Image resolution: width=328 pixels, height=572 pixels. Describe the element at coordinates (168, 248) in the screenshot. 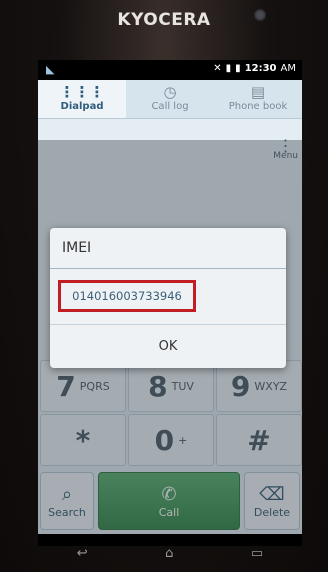

I see `dialog-title: IMEI` at that location.